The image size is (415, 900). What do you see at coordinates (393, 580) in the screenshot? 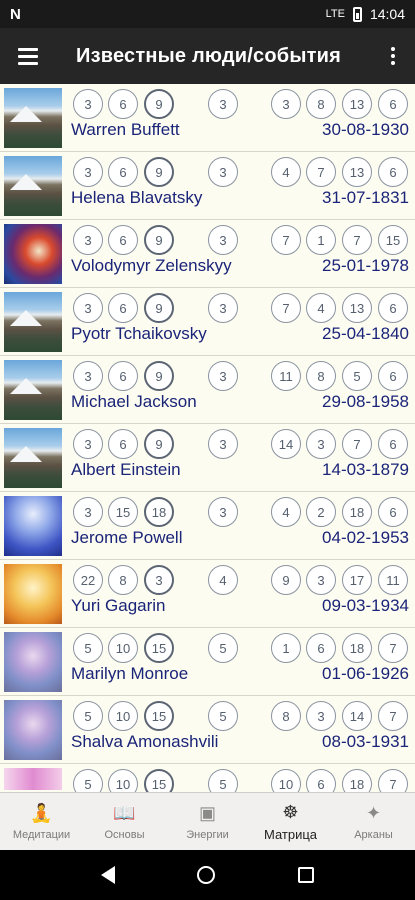
I see `number-circle: 11` at bounding box center [393, 580].